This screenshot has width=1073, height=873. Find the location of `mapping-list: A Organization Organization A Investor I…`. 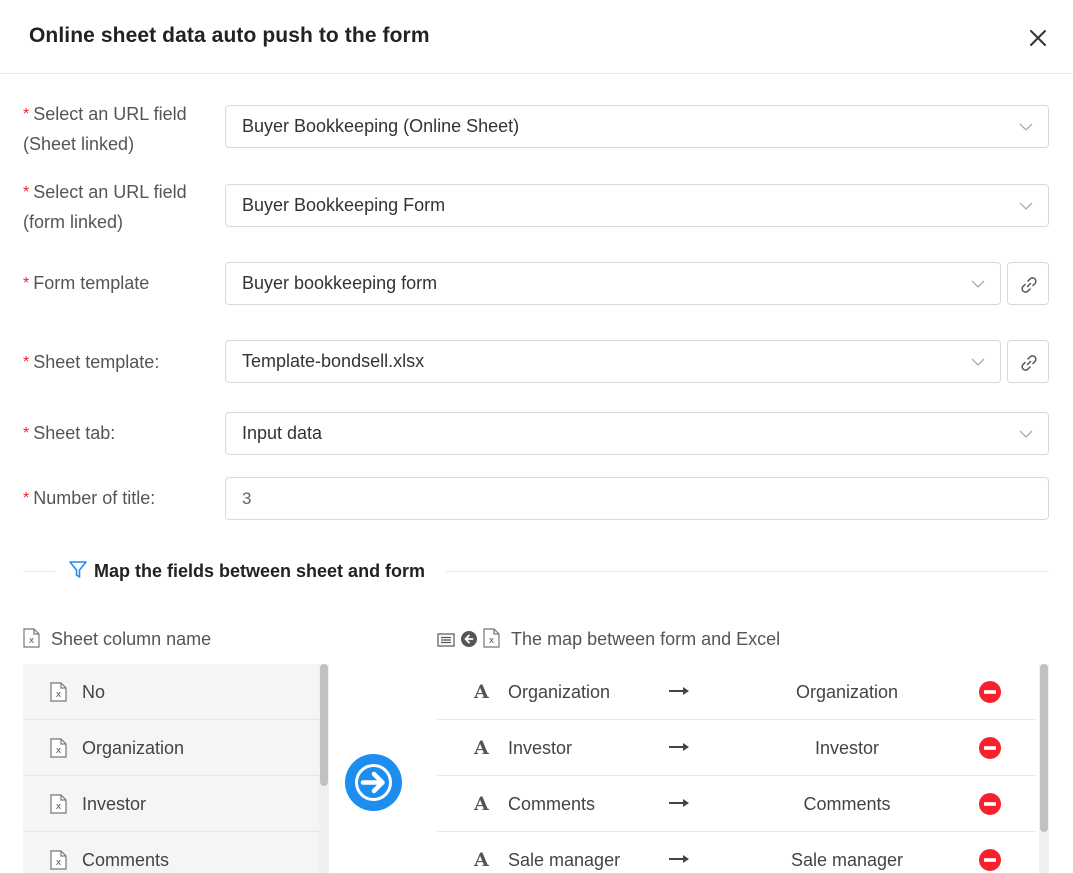

mapping-list: A Organization Organization A Investor I… is located at coordinates (736, 768).